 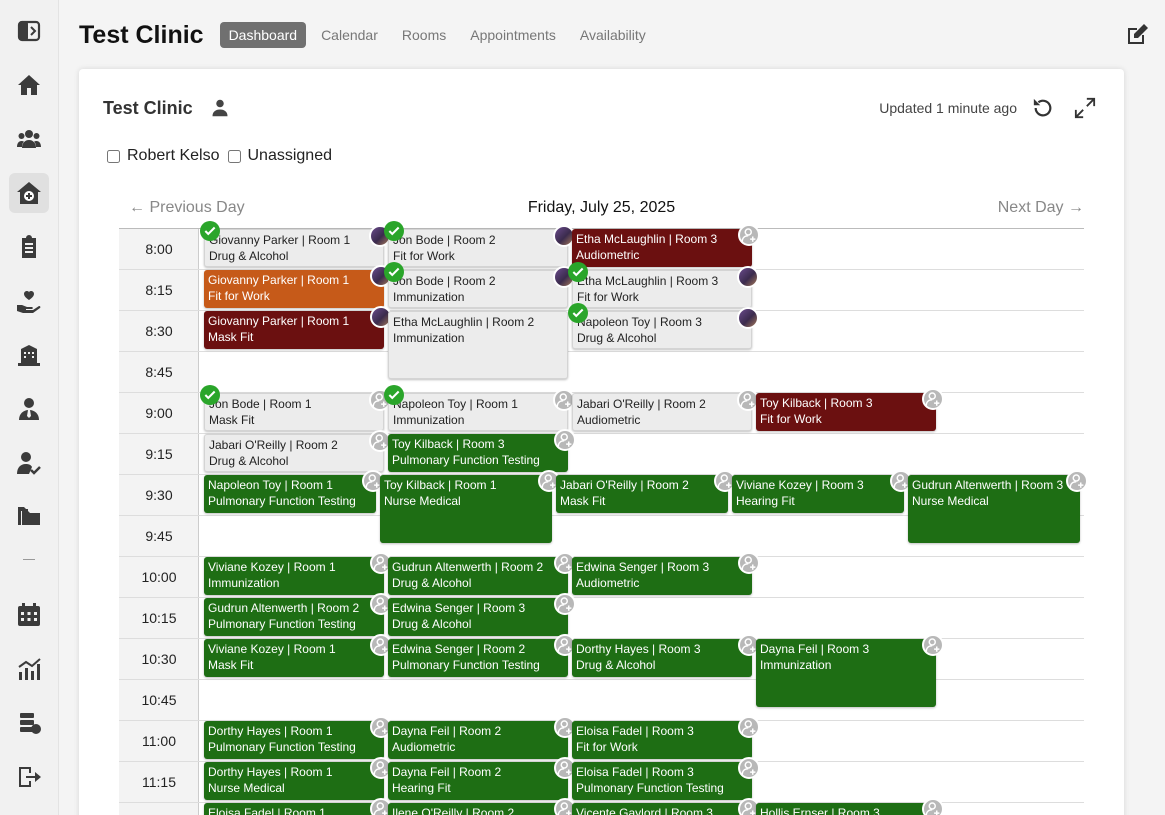 What do you see at coordinates (850, 409) in the screenshot?
I see `appointment-block: Toy Kilback | Room 3 Fit for Work` at bounding box center [850, 409].